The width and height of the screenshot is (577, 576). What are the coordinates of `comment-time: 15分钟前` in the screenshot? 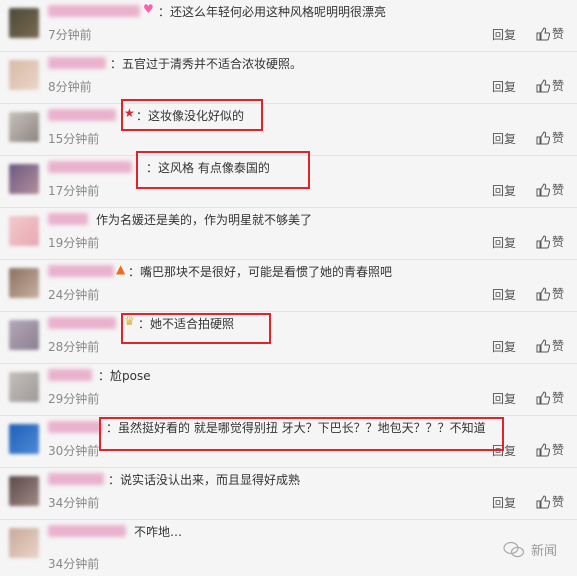 It's located at (74, 139).